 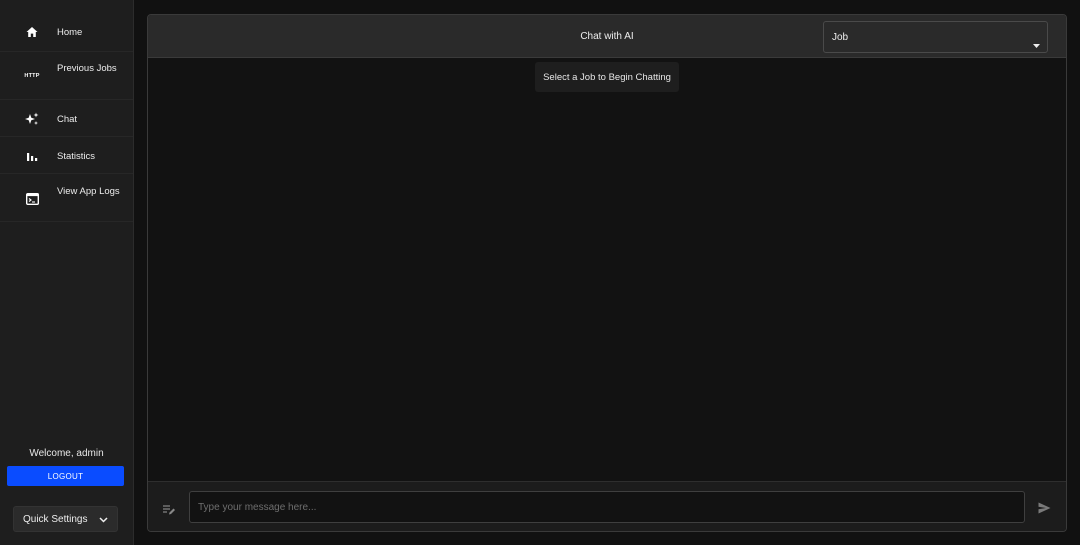 I want to click on logout-button: LOGOUT, so click(x=65, y=476).